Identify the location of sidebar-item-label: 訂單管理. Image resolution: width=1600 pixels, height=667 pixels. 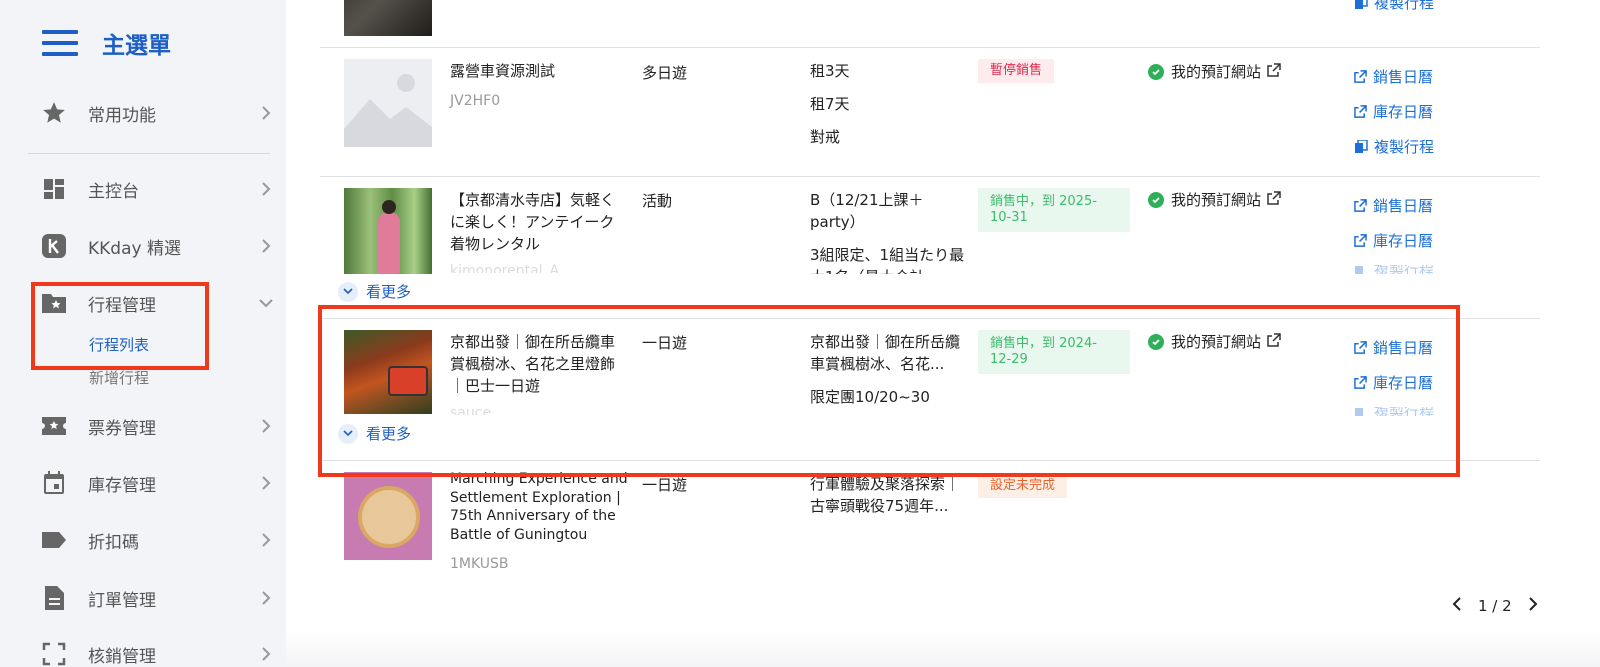
(122, 600).